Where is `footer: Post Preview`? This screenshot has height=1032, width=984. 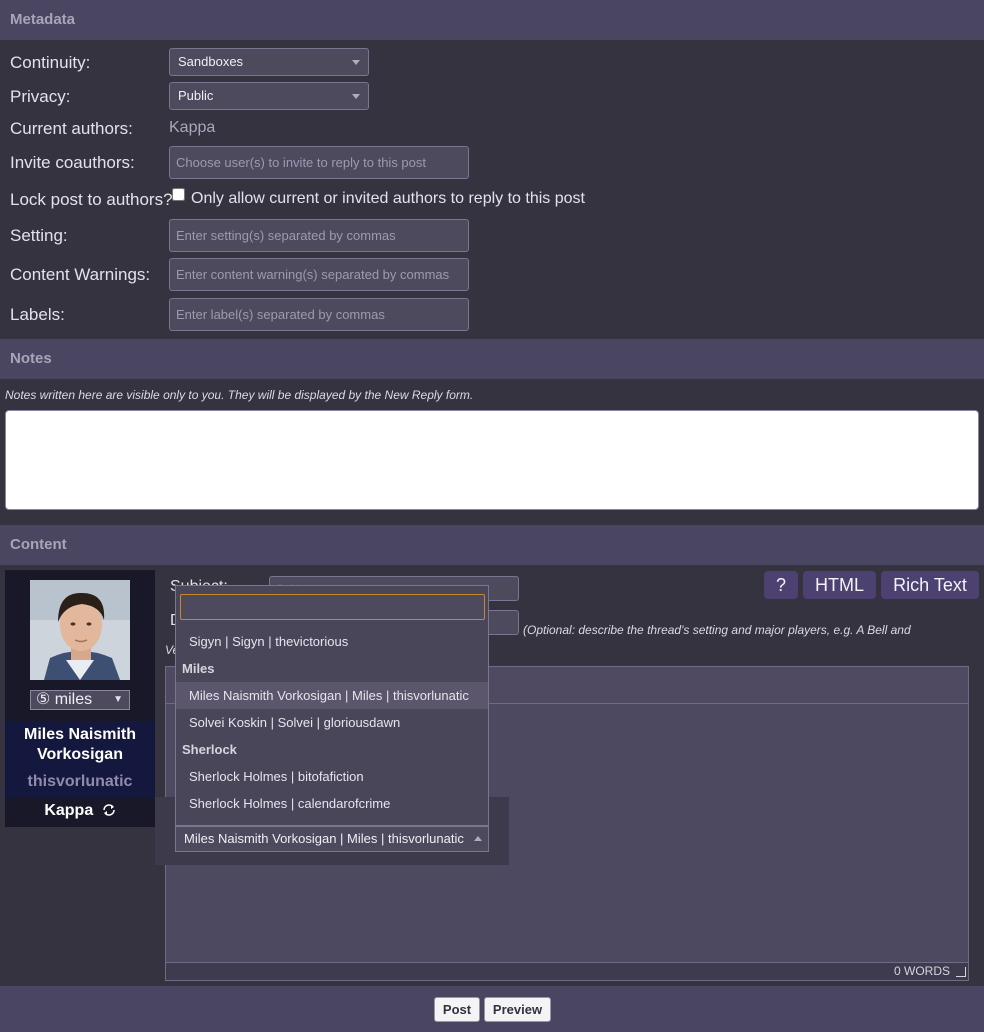
footer: Post Preview is located at coordinates (492, 1009).